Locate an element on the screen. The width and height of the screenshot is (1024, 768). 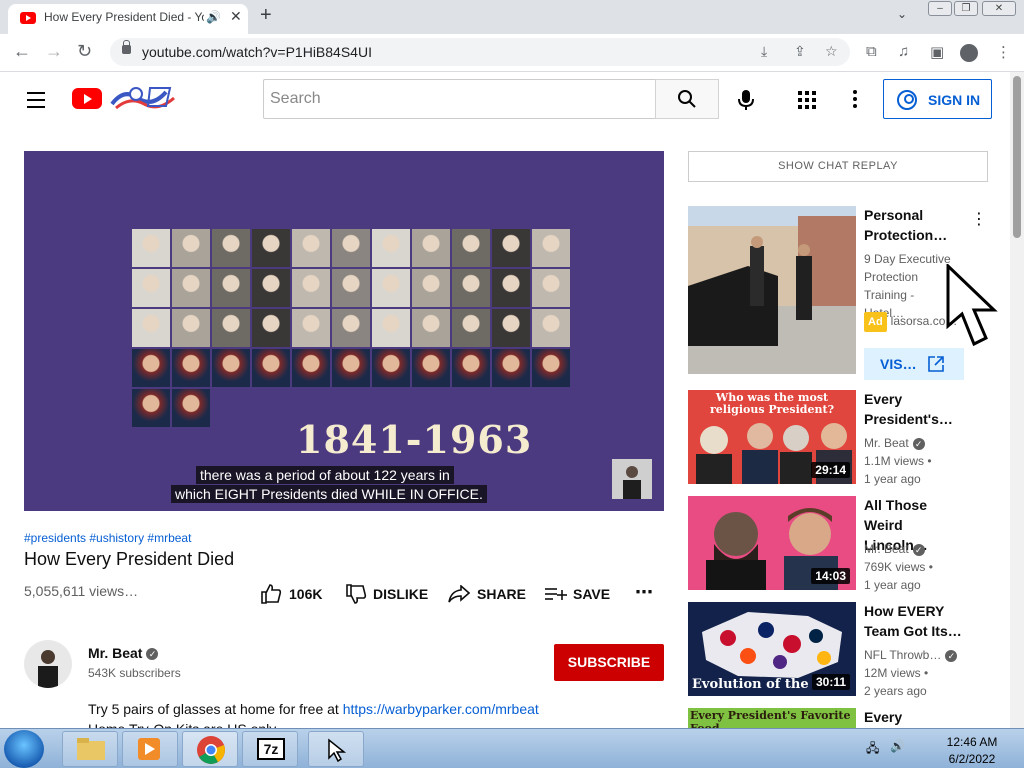
bookmark-star-icon: ☆ is located at coordinates (831, 51).